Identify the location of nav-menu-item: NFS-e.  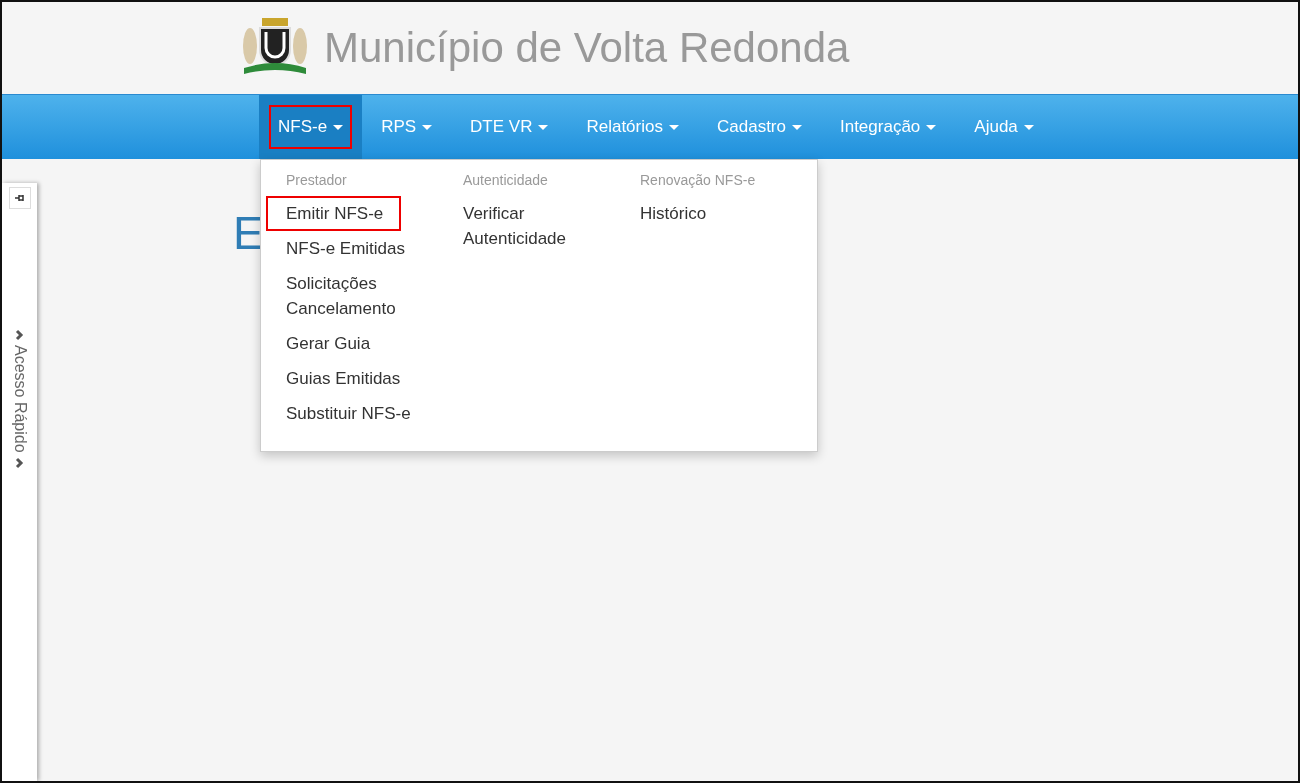
(311, 127).